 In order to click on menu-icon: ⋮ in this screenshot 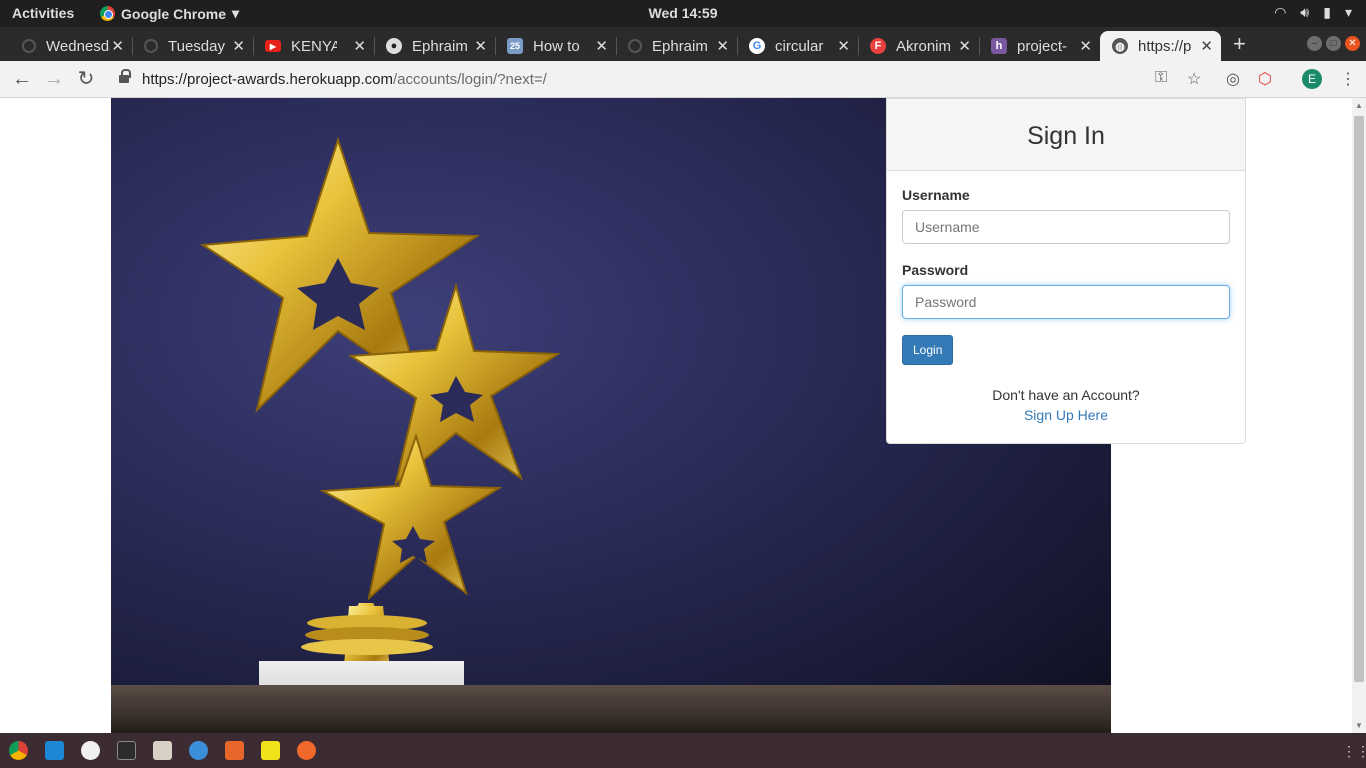, I will do `click(1348, 79)`.